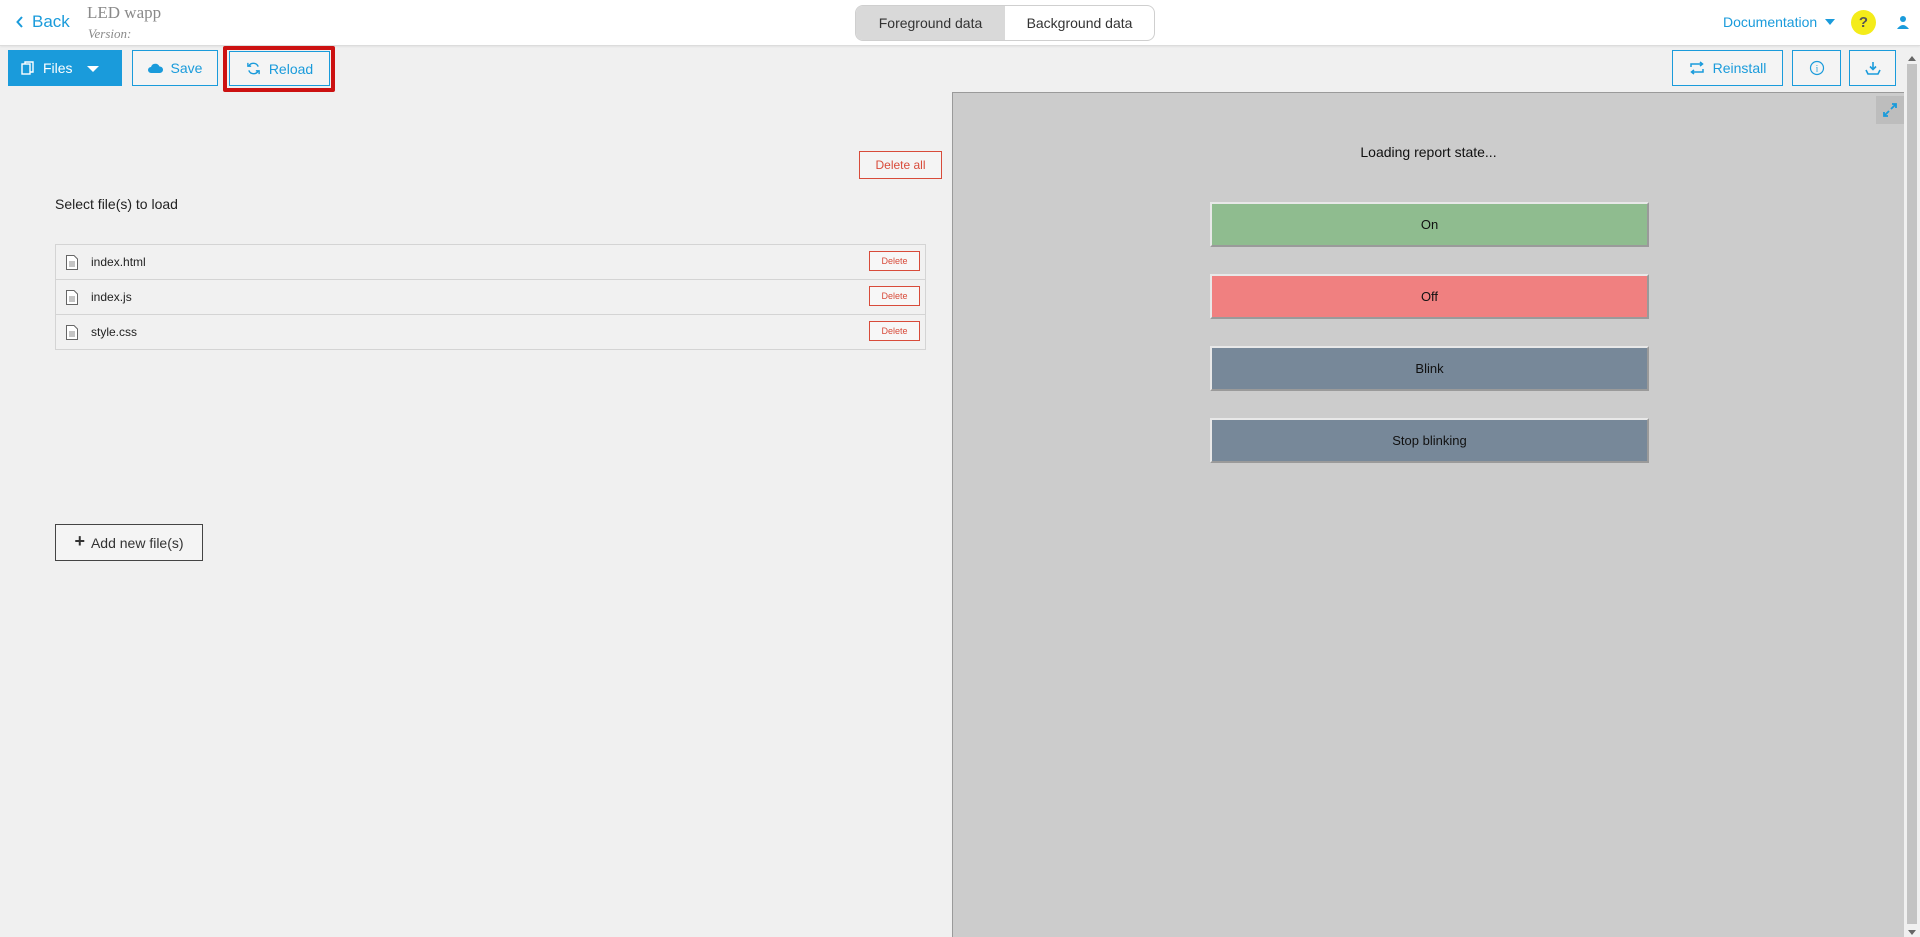  What do you see at coordinates (111, 297) in the screenshot?
I see `file-name: index.js` at bounding box center [111, 297].